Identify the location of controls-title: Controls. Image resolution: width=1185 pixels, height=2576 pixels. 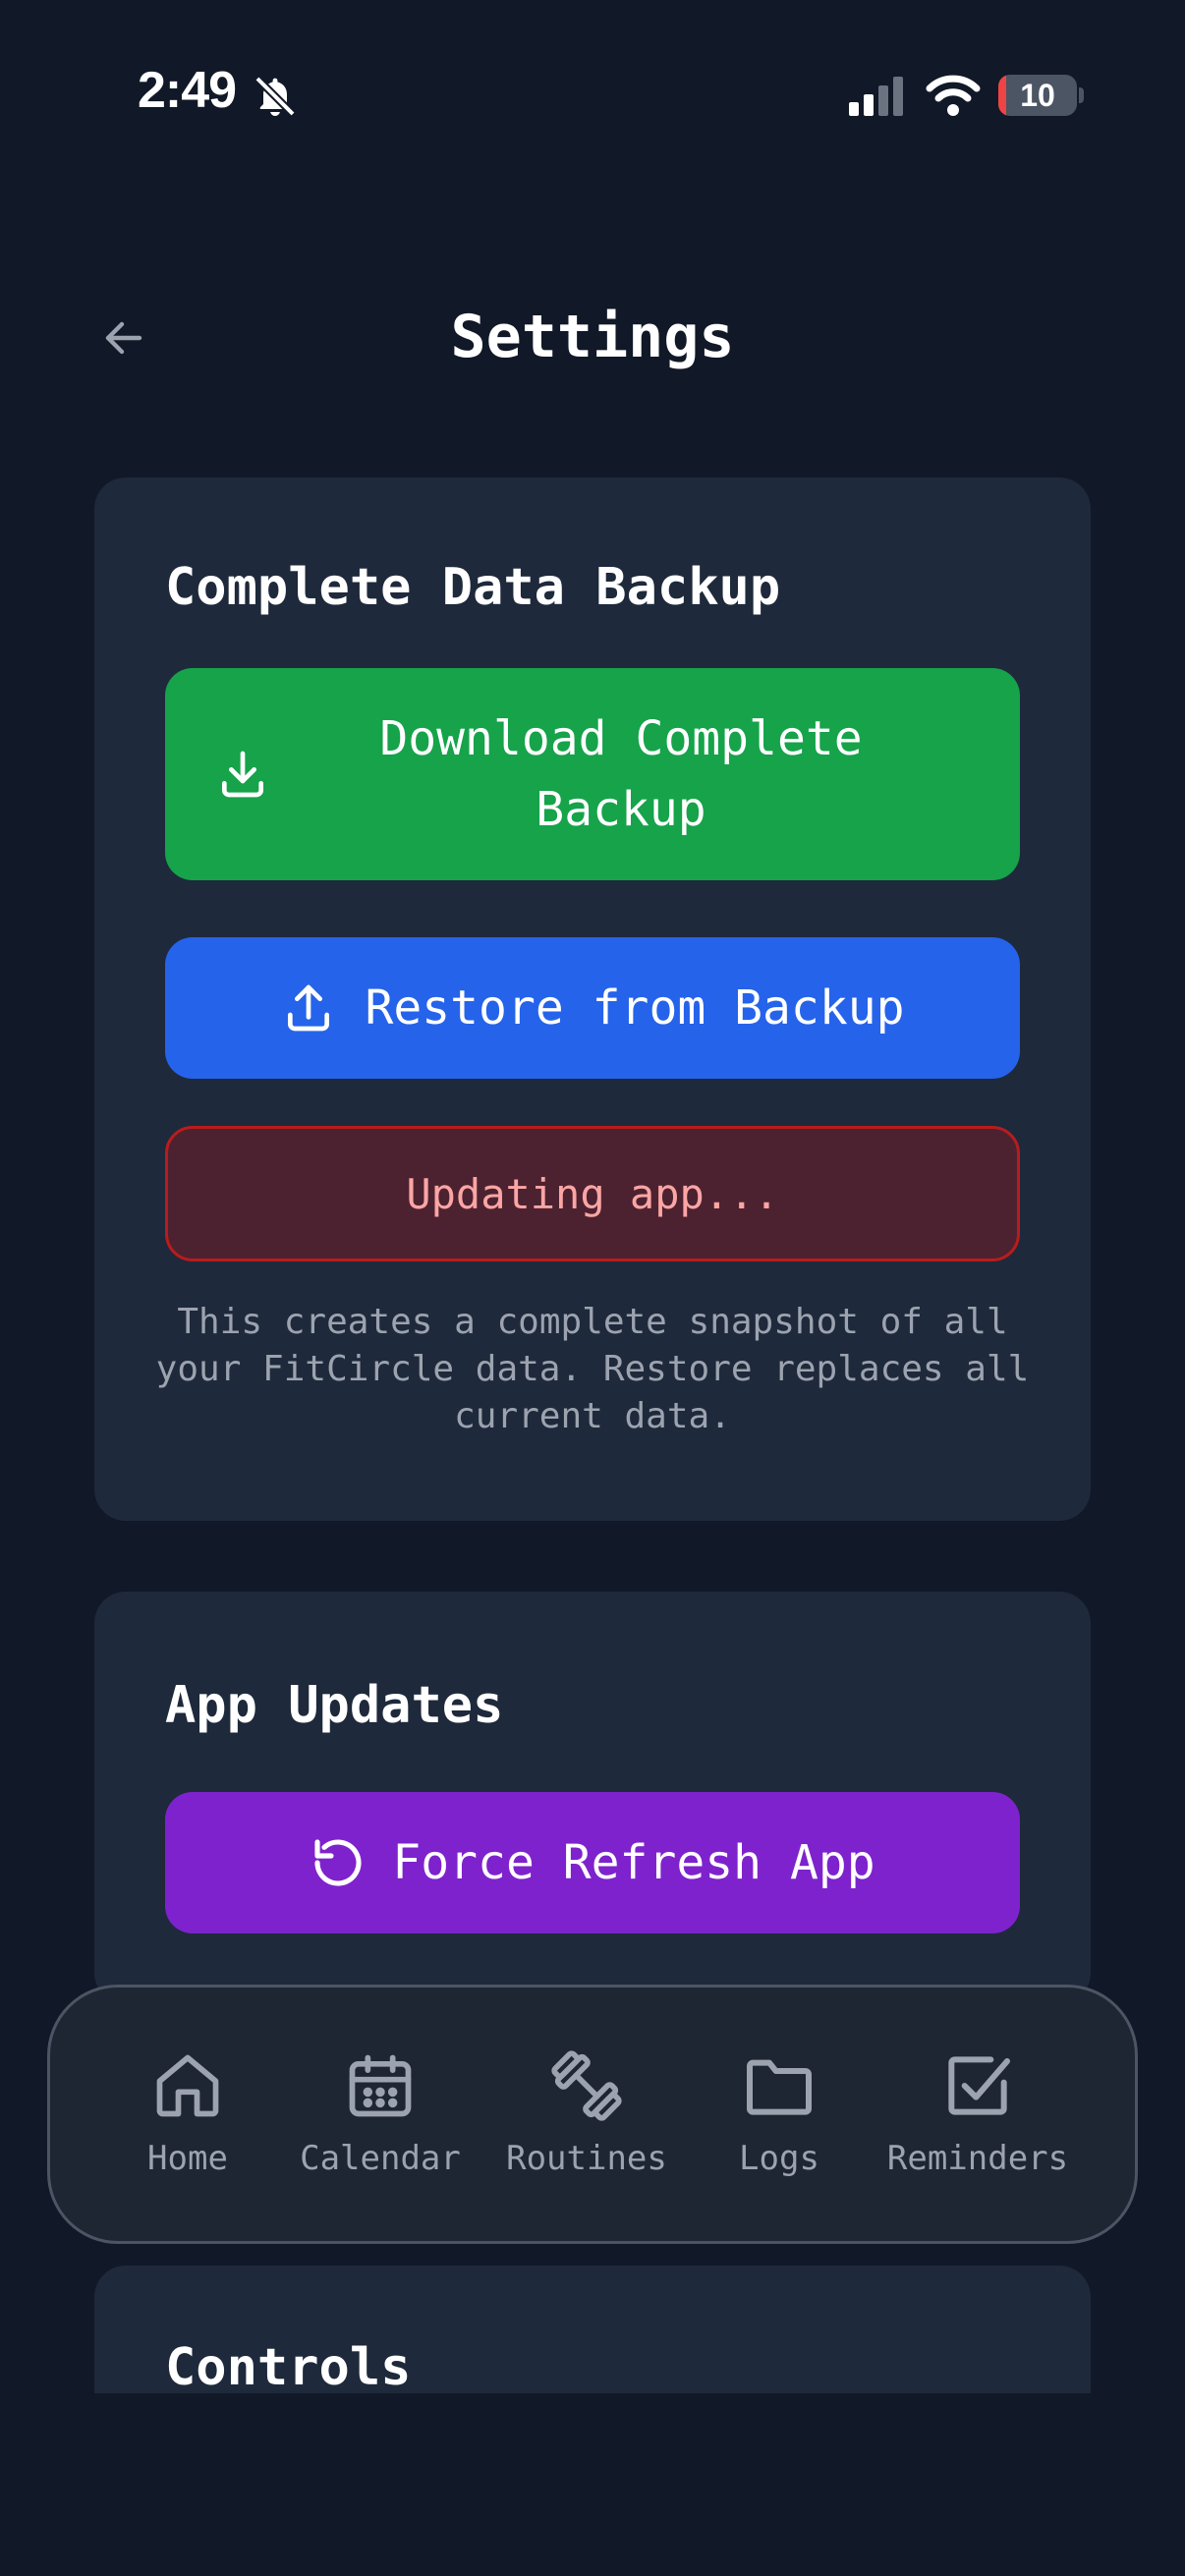
(288, 2365).